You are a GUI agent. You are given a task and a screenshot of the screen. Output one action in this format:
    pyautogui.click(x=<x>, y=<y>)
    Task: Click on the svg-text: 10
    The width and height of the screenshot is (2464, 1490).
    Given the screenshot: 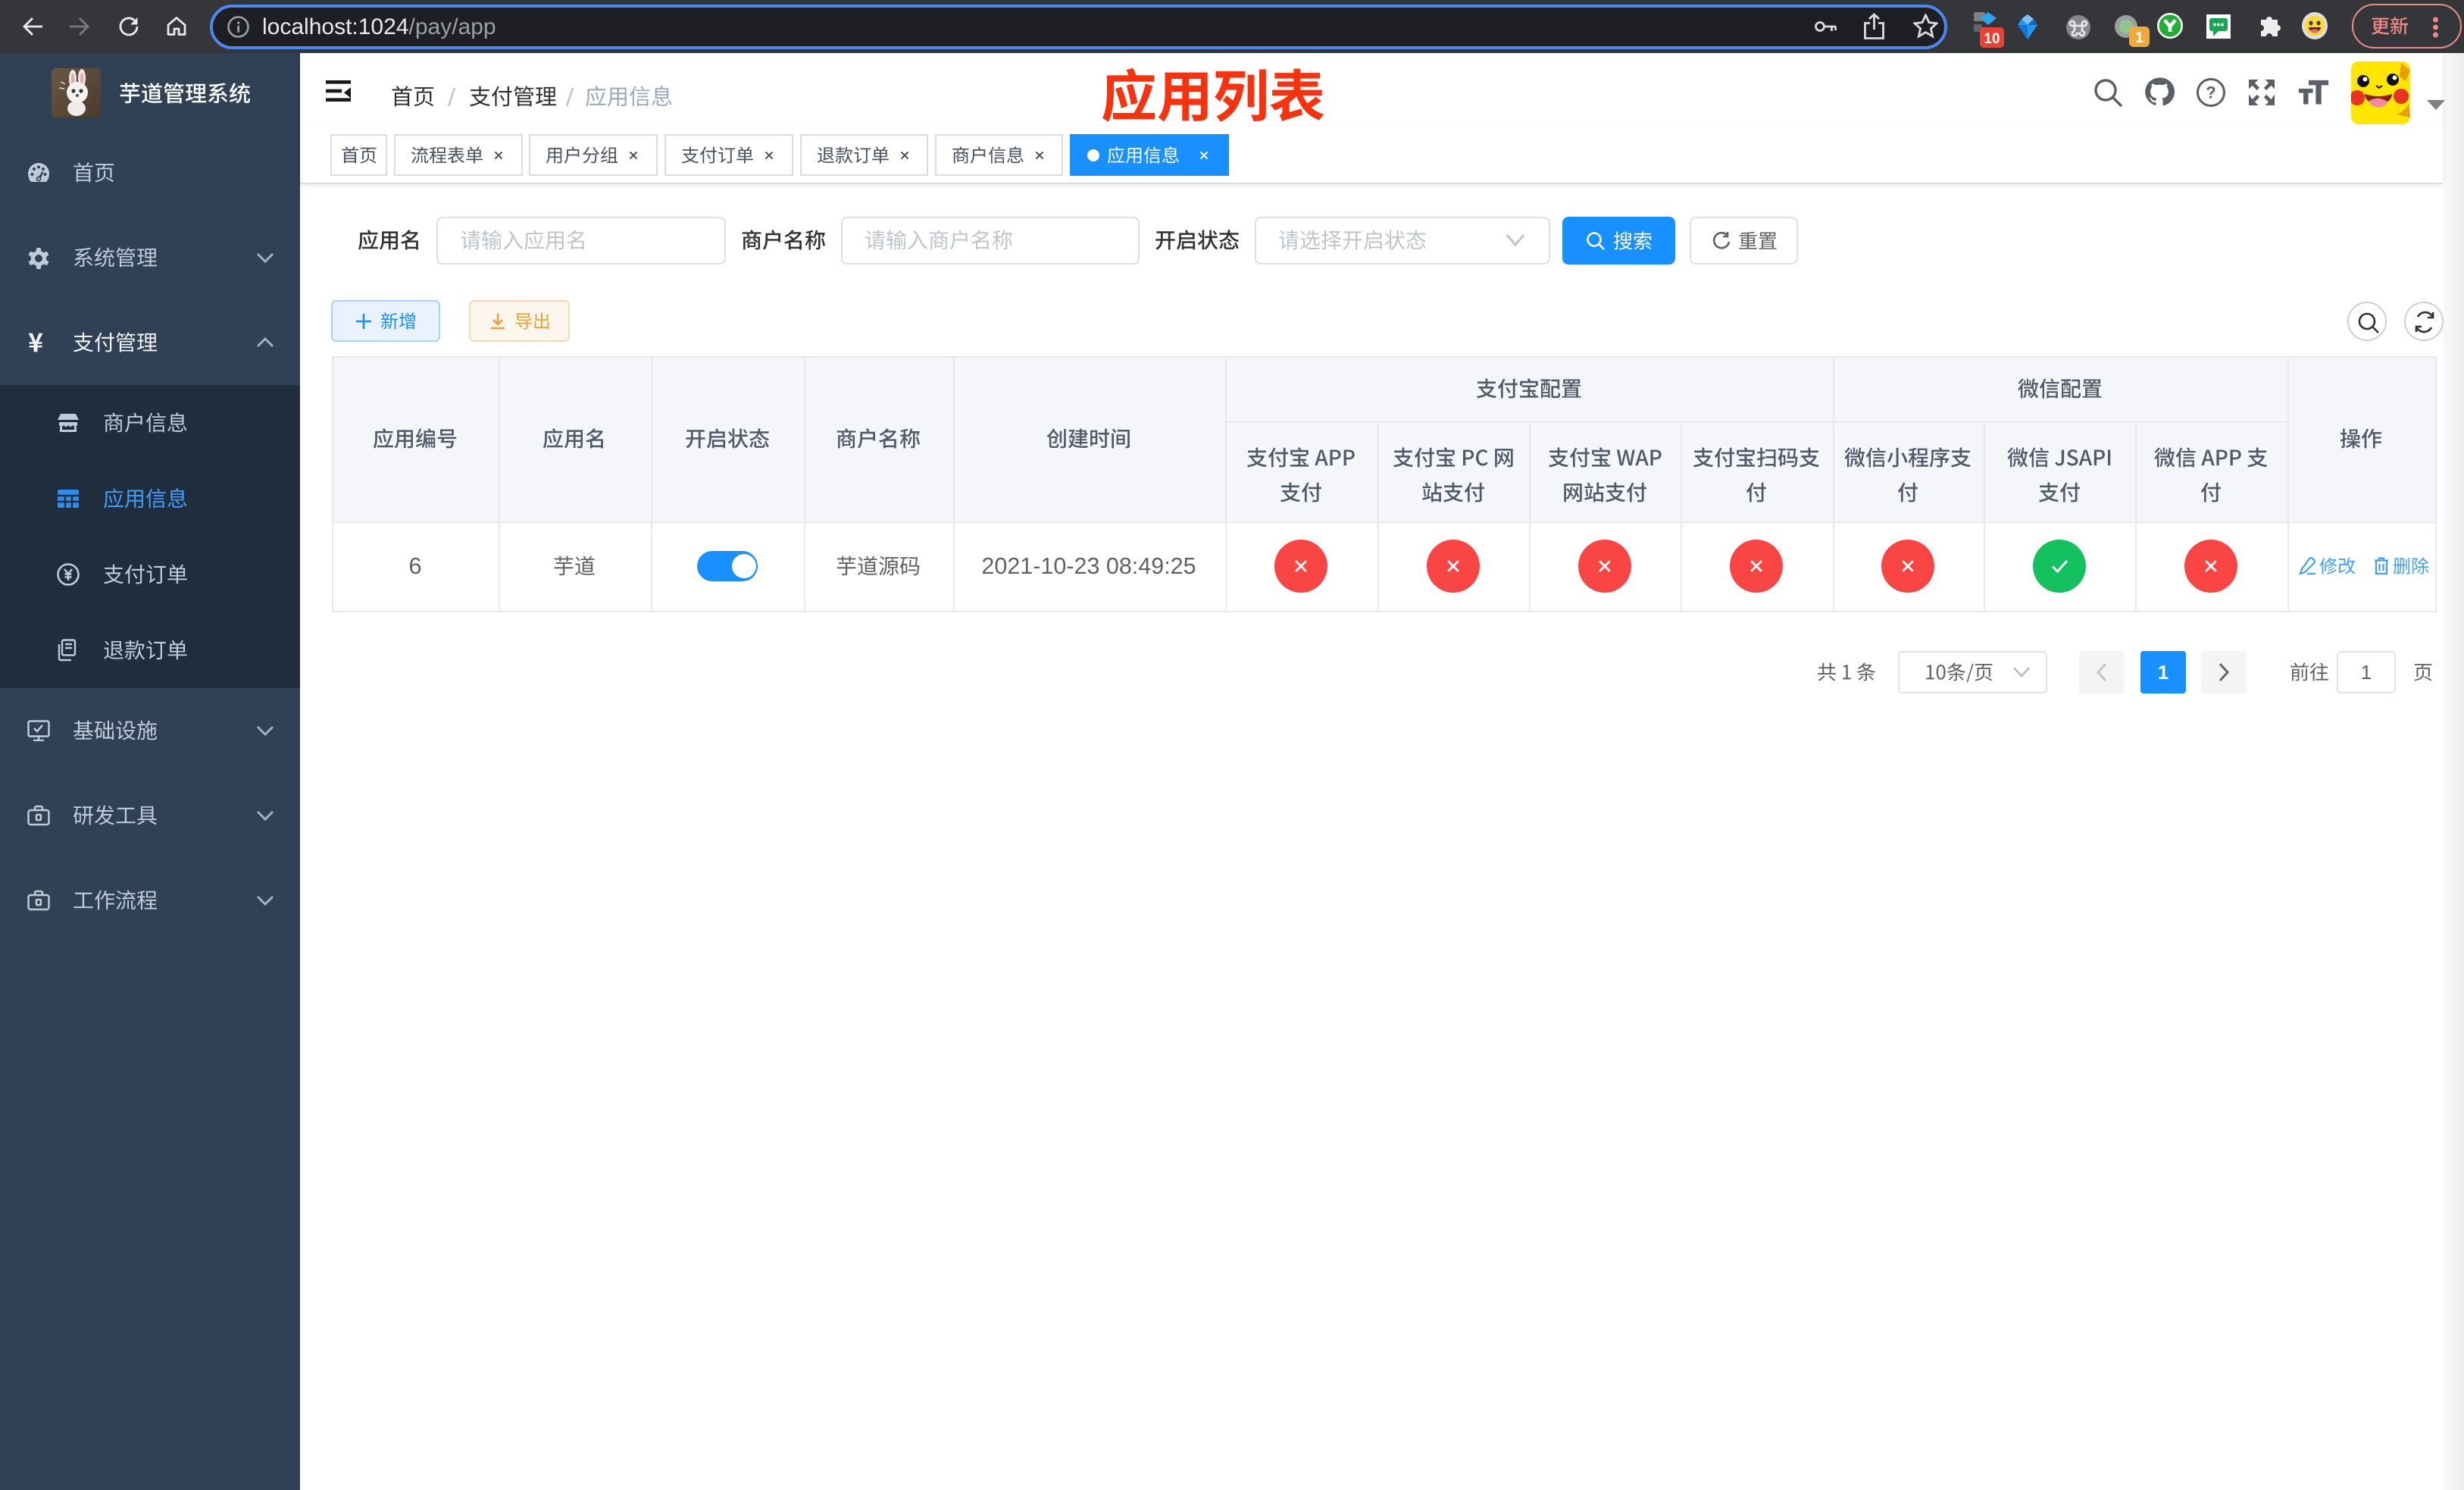 What is the action you would take?
    pyautogui.click(x=1992, y=39)
    